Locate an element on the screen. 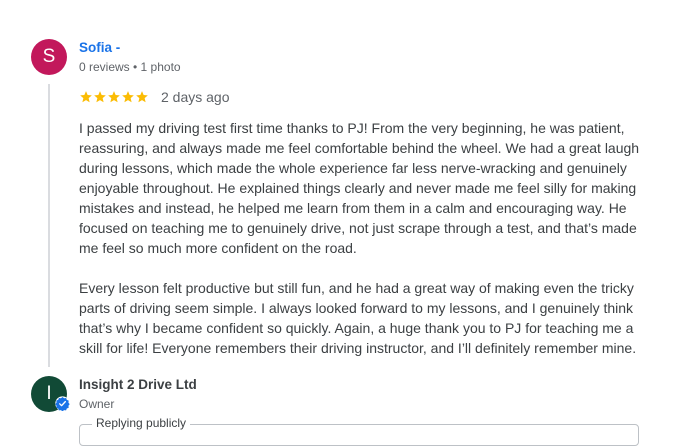 This screenshot has width=679, height=446. thread-line is located at coordinates (49, 225).